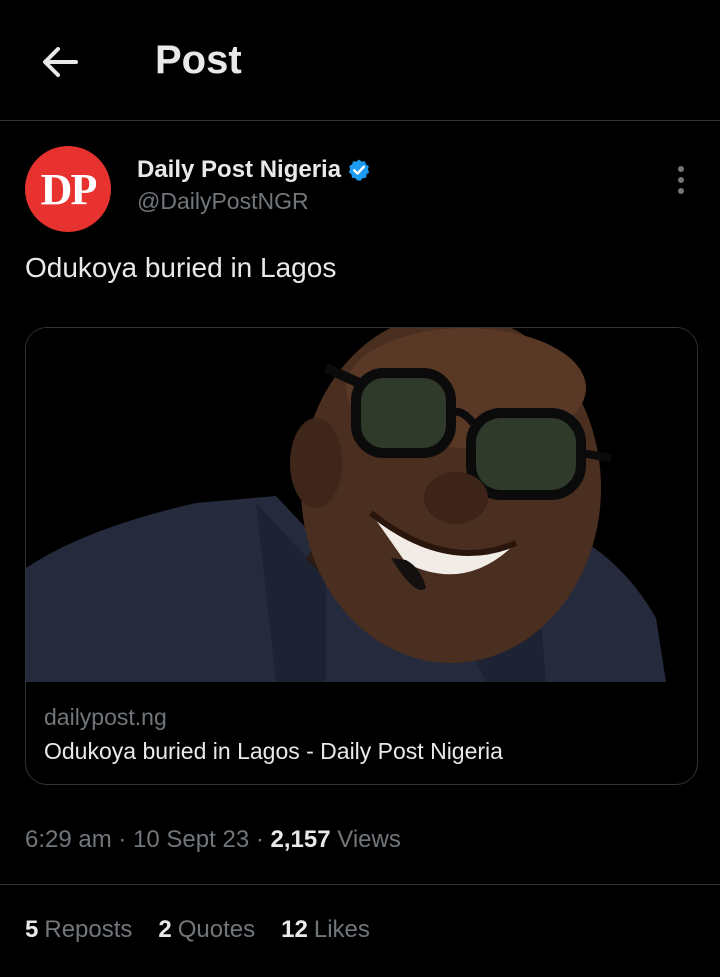  Describe the element at coordinates (360, 120) in the screenshot. I see `header-divider` at that location.